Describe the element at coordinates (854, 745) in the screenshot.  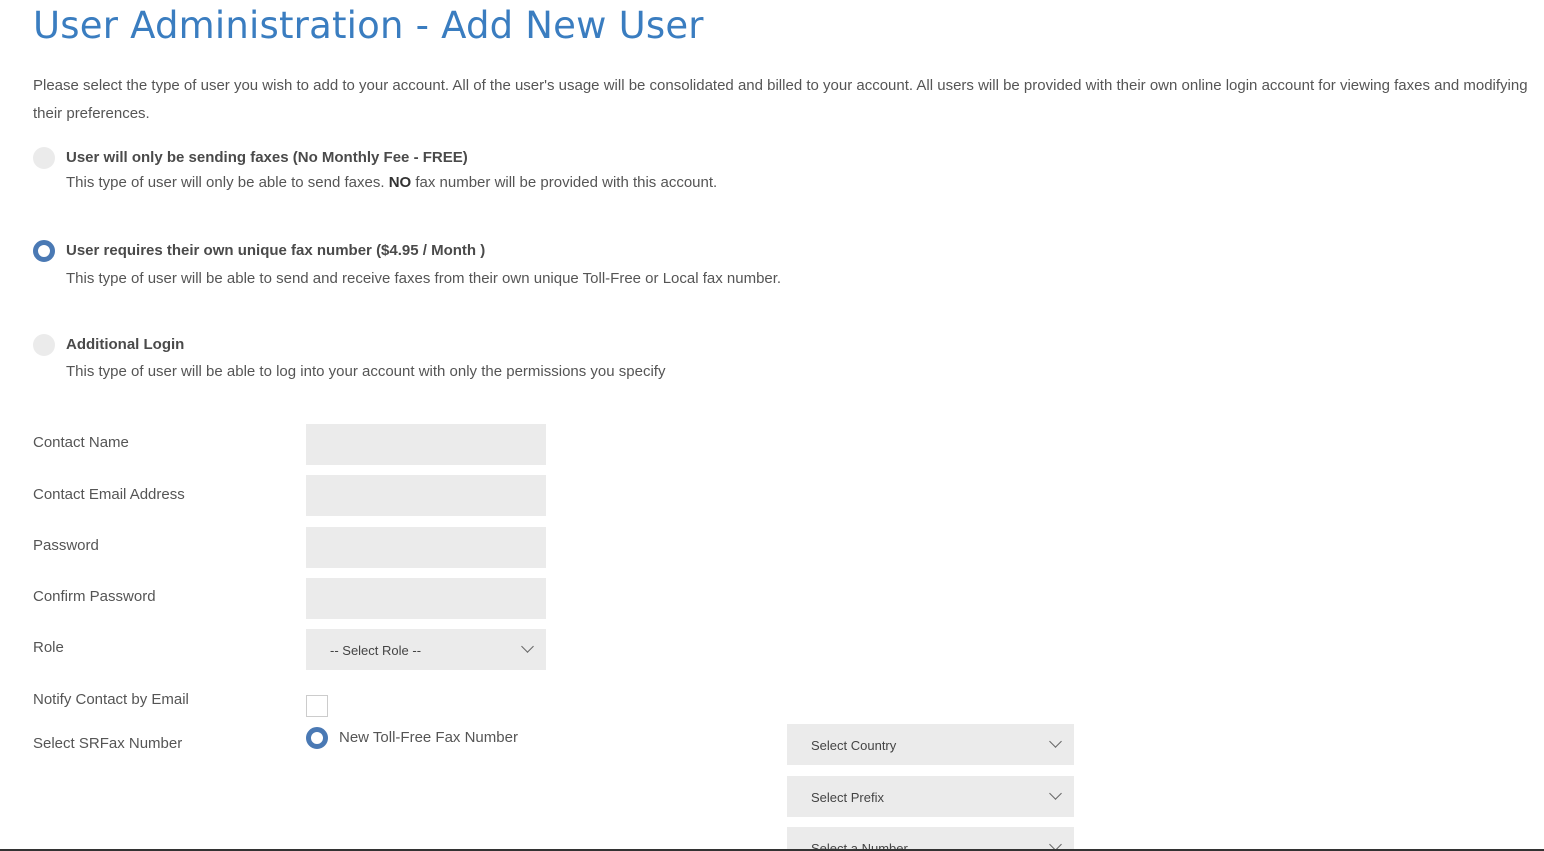
I see `country-select-value: Select Country` at that location.